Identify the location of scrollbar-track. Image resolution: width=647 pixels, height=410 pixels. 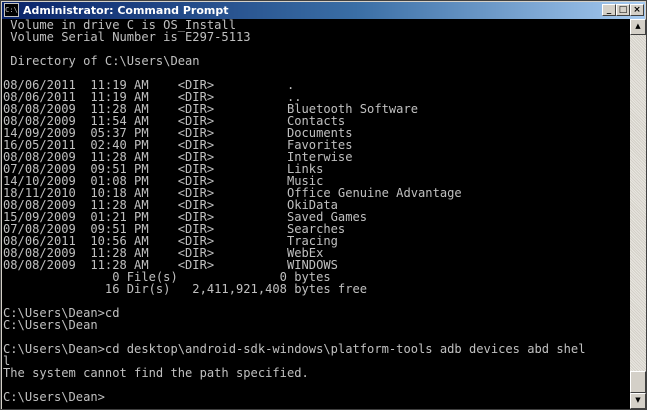
(638, 214).